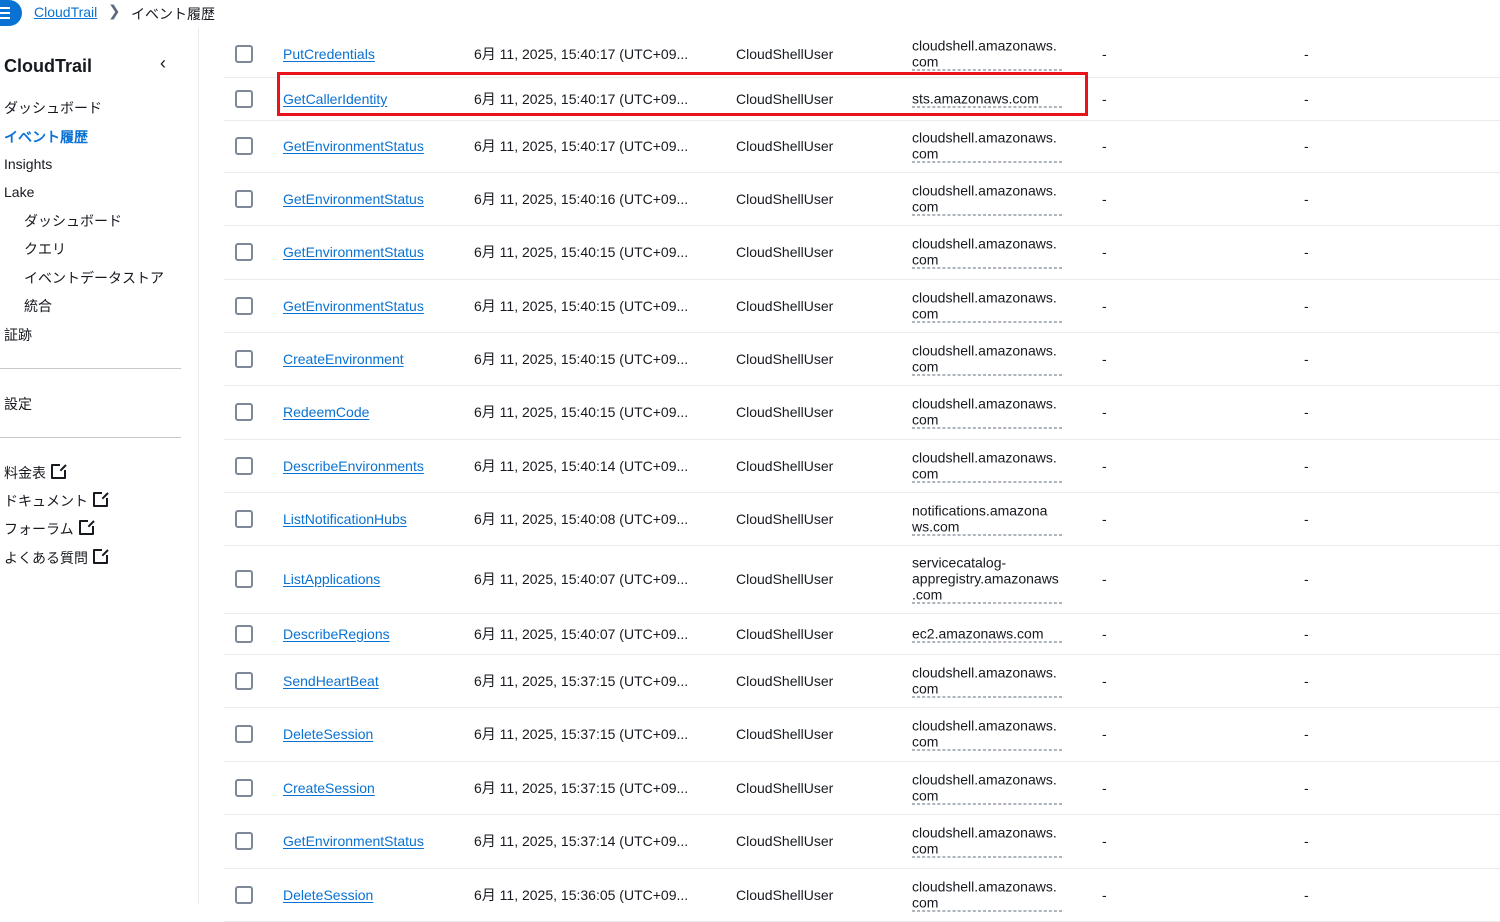 The image size is (1500, 922). I want to click on event-source-line: ec2.amazonaws.com, so click(978, 633).